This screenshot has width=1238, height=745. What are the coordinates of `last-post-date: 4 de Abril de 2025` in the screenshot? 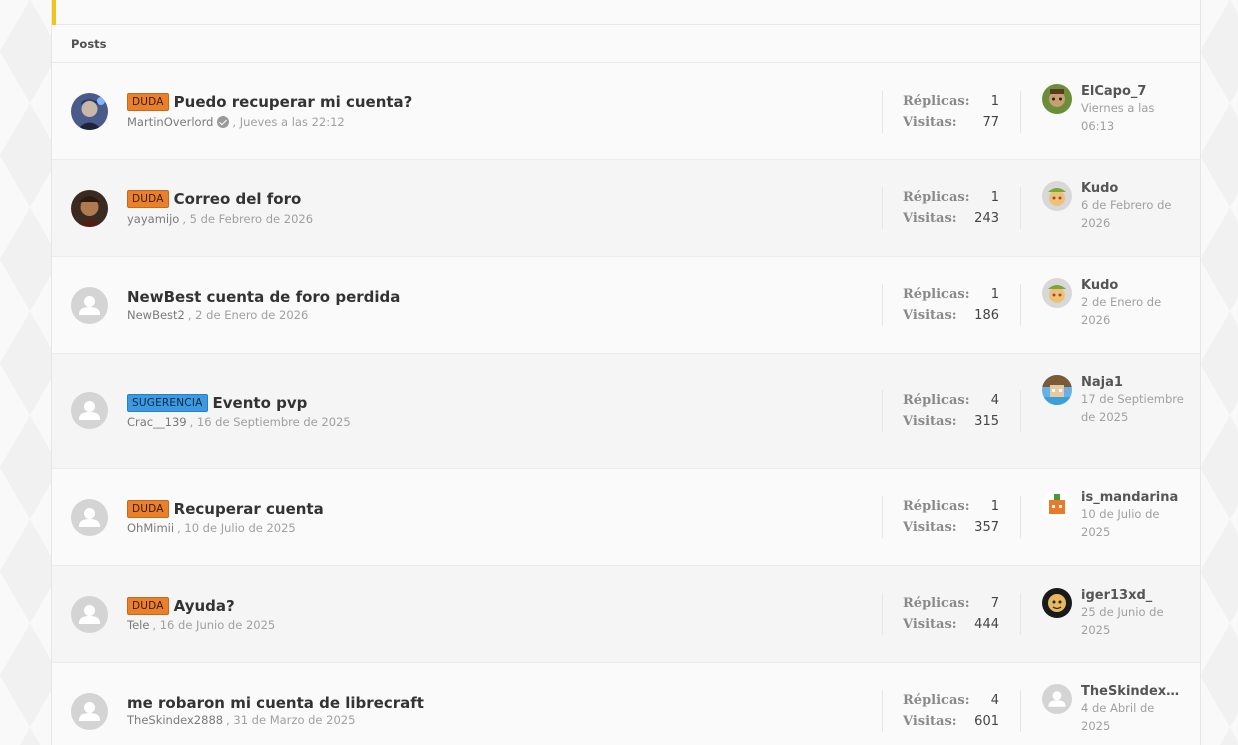 It's located at (1133, 717).